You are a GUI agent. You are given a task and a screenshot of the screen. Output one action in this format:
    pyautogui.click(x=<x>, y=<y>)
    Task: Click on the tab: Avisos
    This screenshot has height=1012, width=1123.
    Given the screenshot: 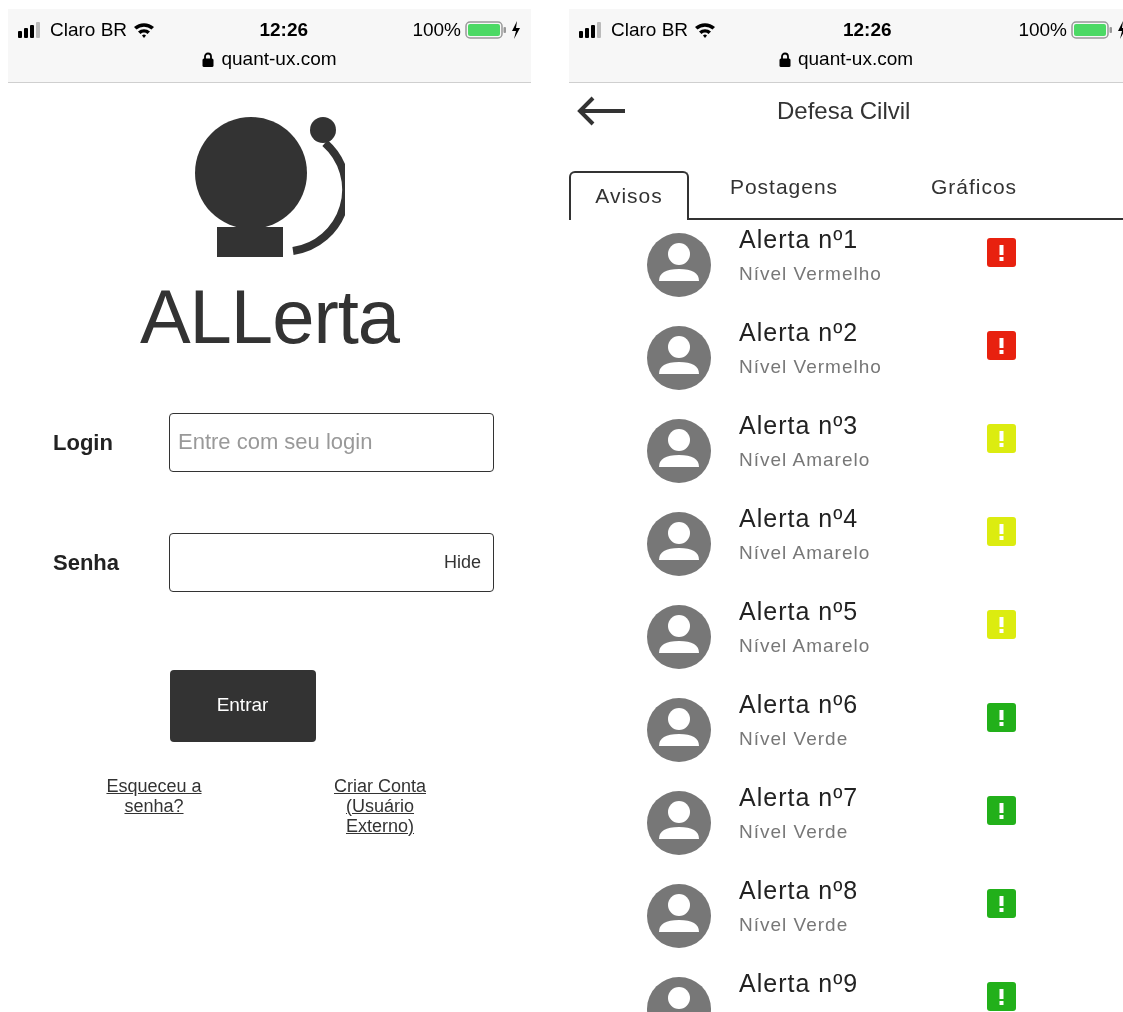 What is the action you would take?
    pyautogui.click(x=629, y=195)
    